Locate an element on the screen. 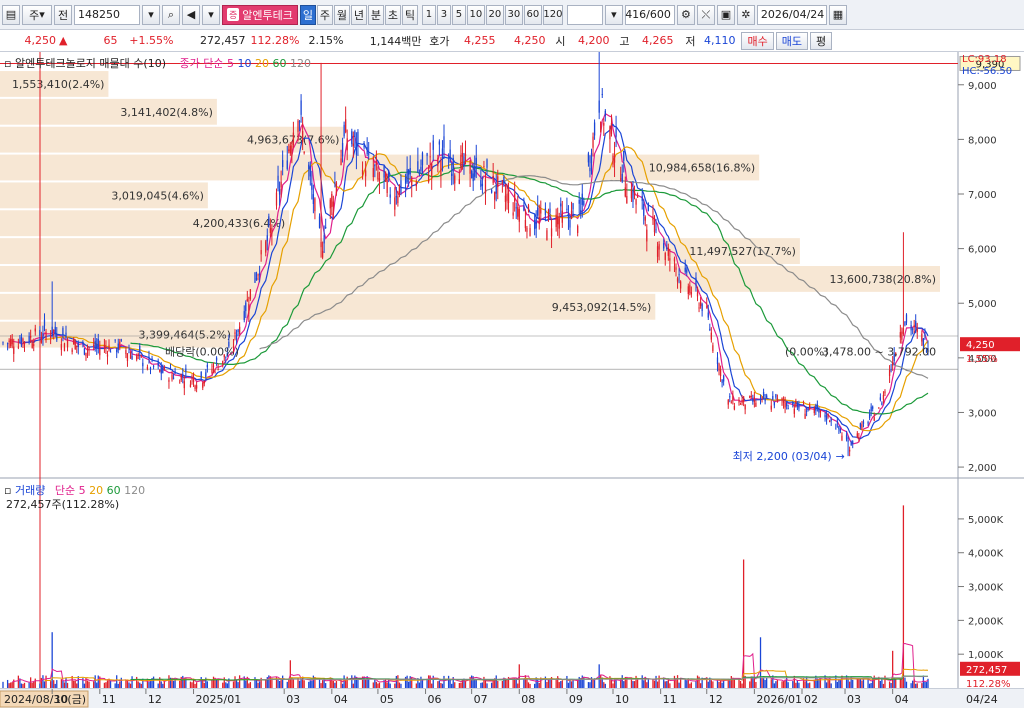 The image size is (1024, 708). stock-code-input: 148250 is located at coordinates (107, 14).